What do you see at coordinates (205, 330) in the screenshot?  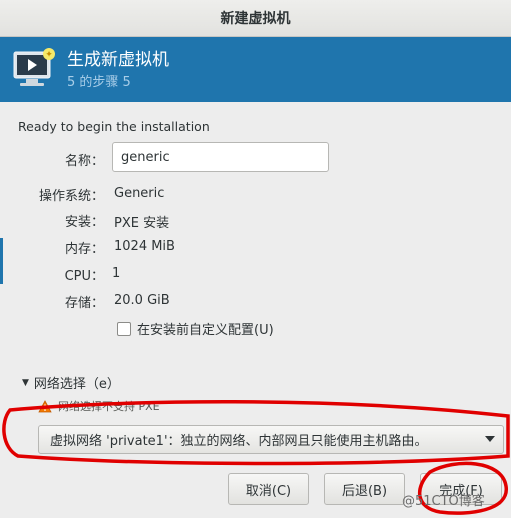 I see `customize-checkbox-label: 在安装前自定义配置(U)` at bounding box center [205, 330].